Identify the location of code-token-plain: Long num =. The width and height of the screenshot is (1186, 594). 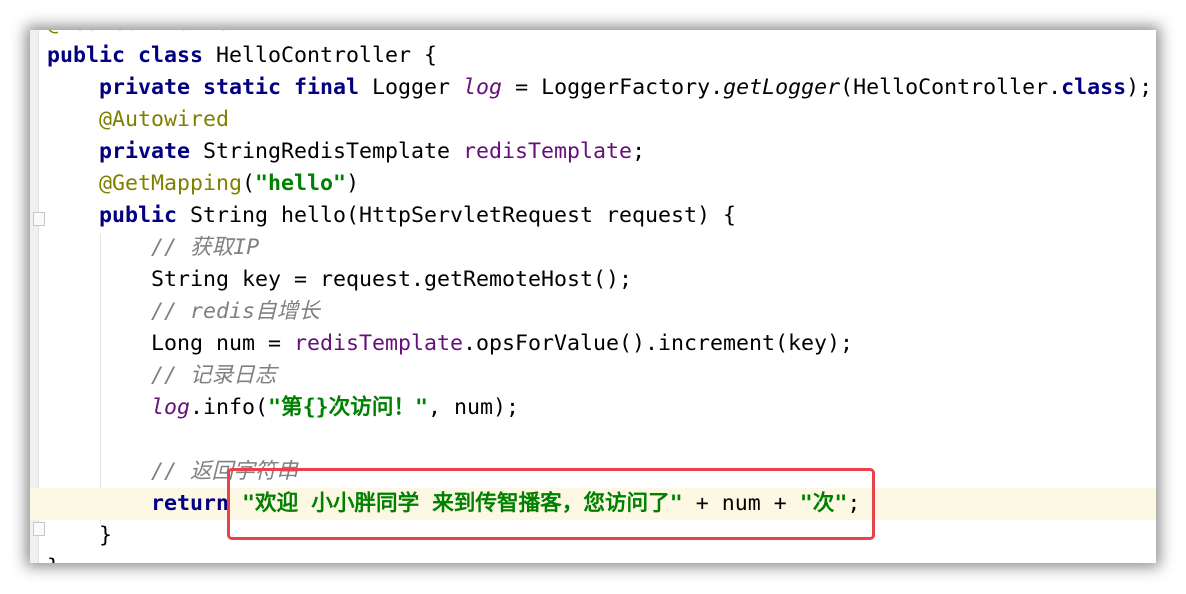
(223, 343).